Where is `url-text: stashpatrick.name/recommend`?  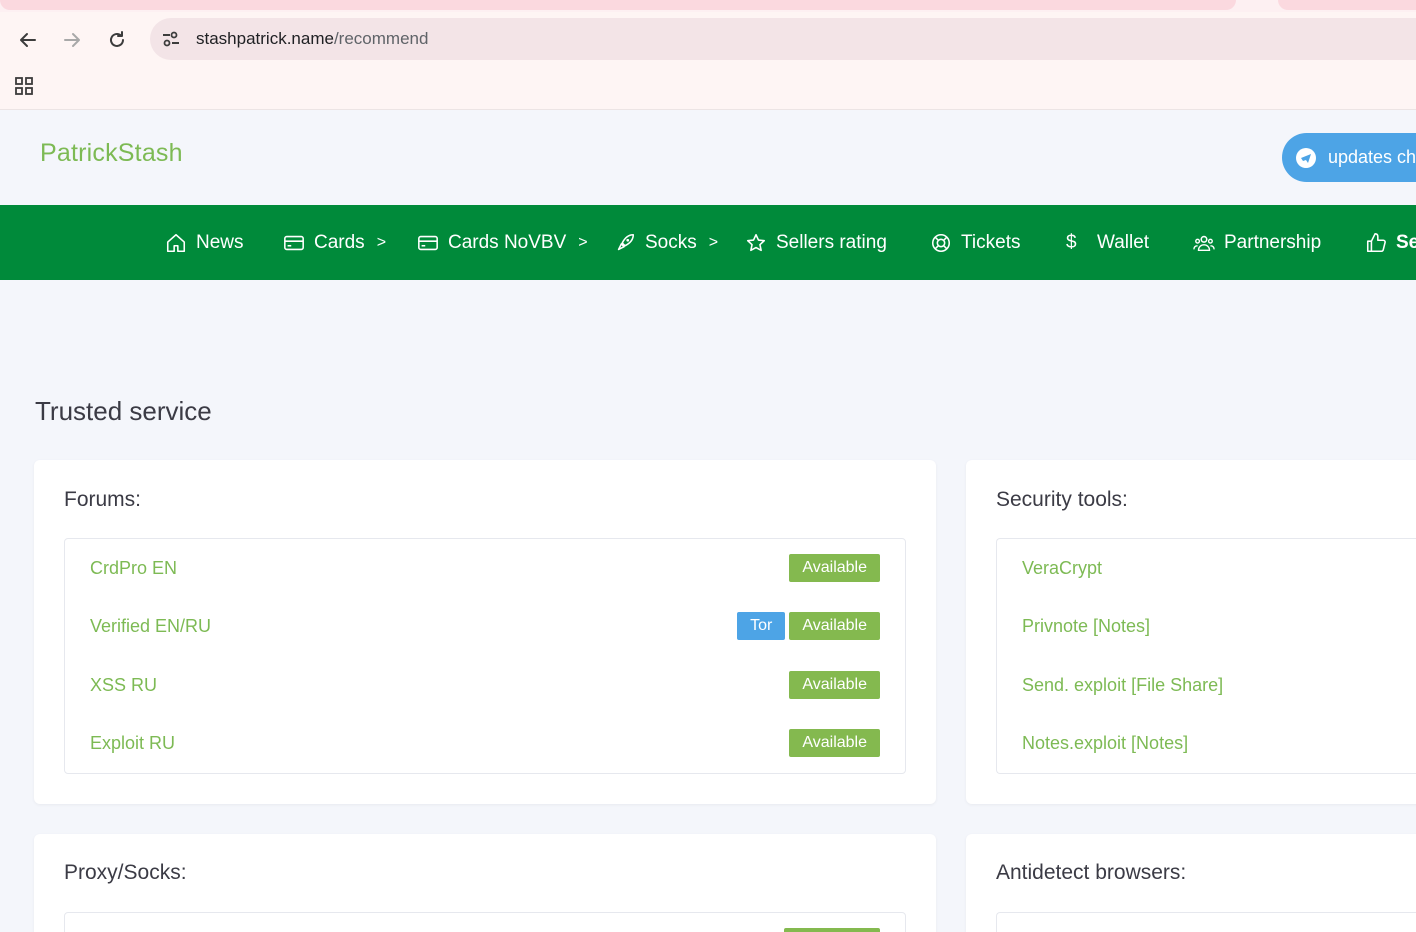 url-text: stashpatrick.name/recommend is located at coordinates (312, 39).